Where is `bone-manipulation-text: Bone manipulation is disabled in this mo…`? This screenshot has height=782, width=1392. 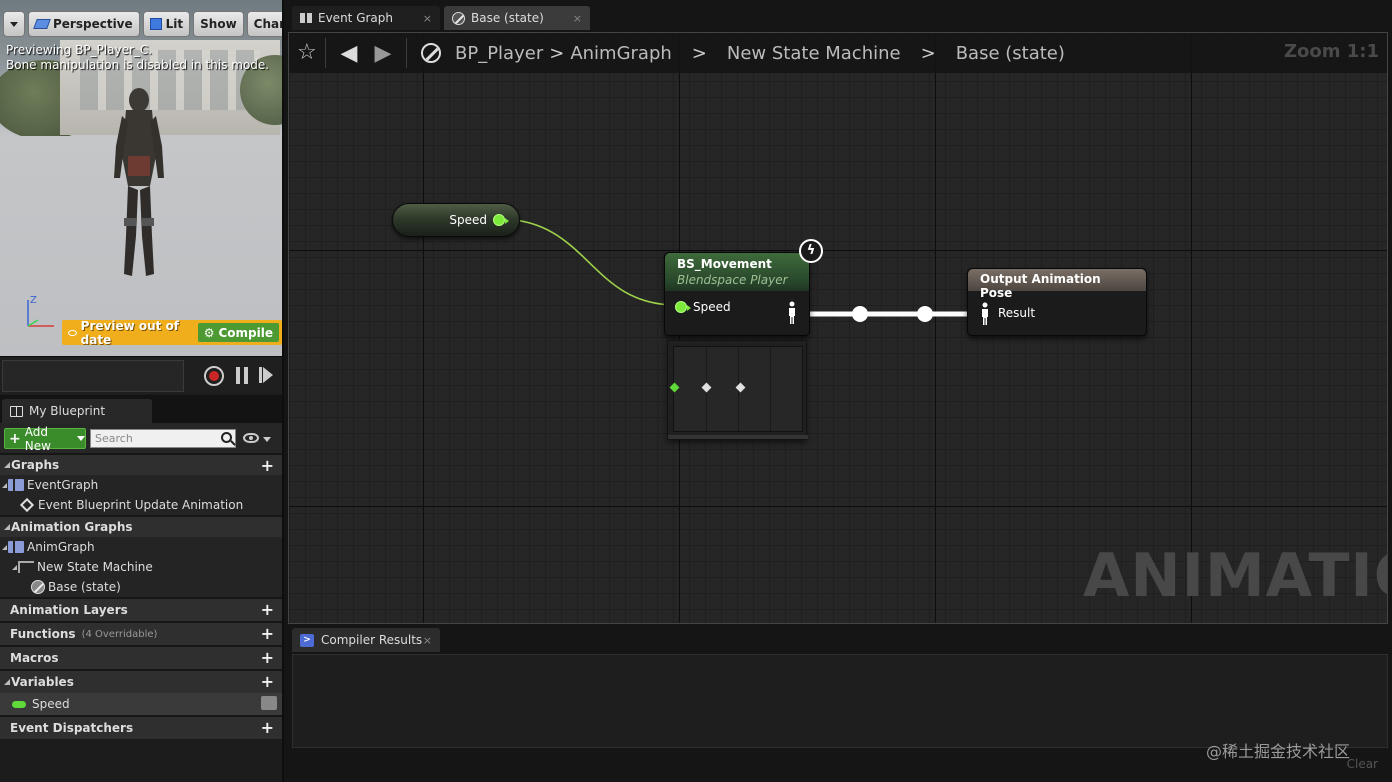 bone-manipulation-text: Bone manipulation is disabled in this mo… is located at coordinates (138, 65).